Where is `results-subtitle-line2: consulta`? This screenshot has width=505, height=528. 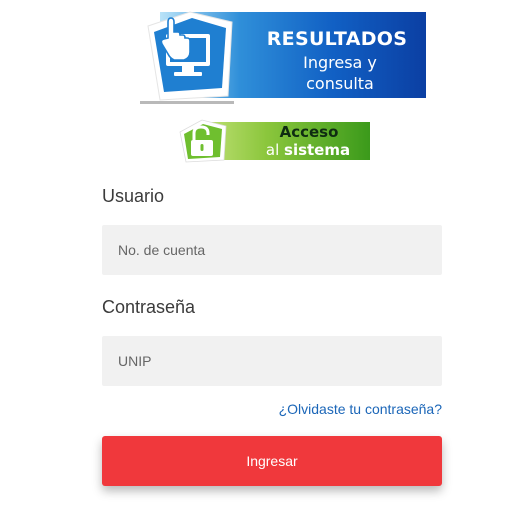 results-subtitle-line2: consulta is located at coordinates (340, 83).